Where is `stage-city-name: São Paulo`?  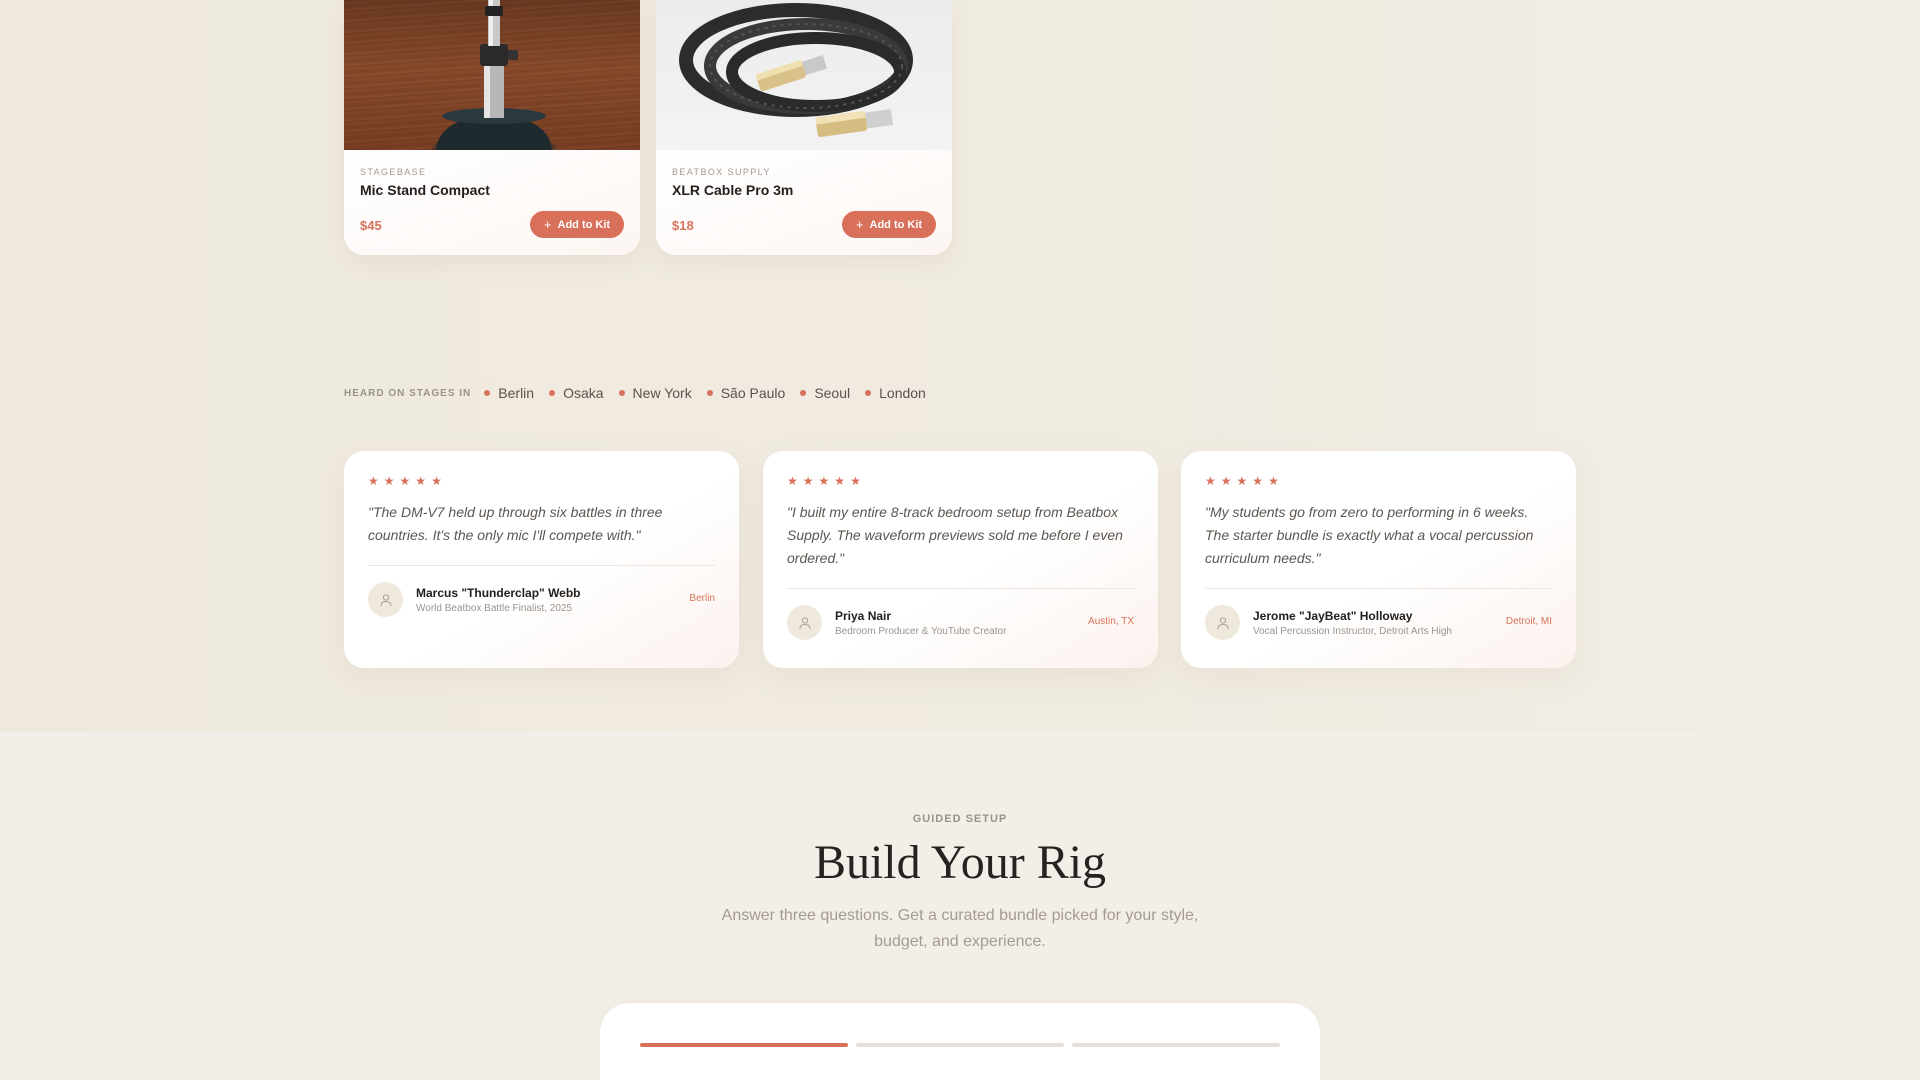 stage-city-name: São Paulo is located at coordinates (753, 393).